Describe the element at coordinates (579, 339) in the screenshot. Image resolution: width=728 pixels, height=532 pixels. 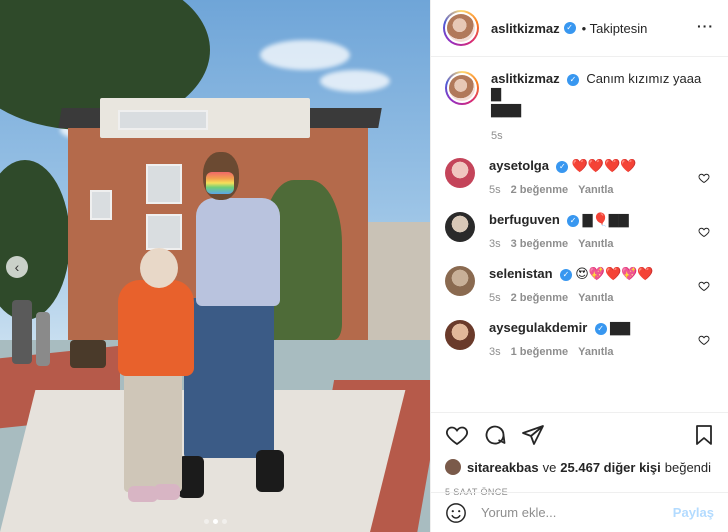
I see `comment-row: aysegulakdemir ✓ ▇▇ 3s 1 beğenme Yanıtla` at that location.